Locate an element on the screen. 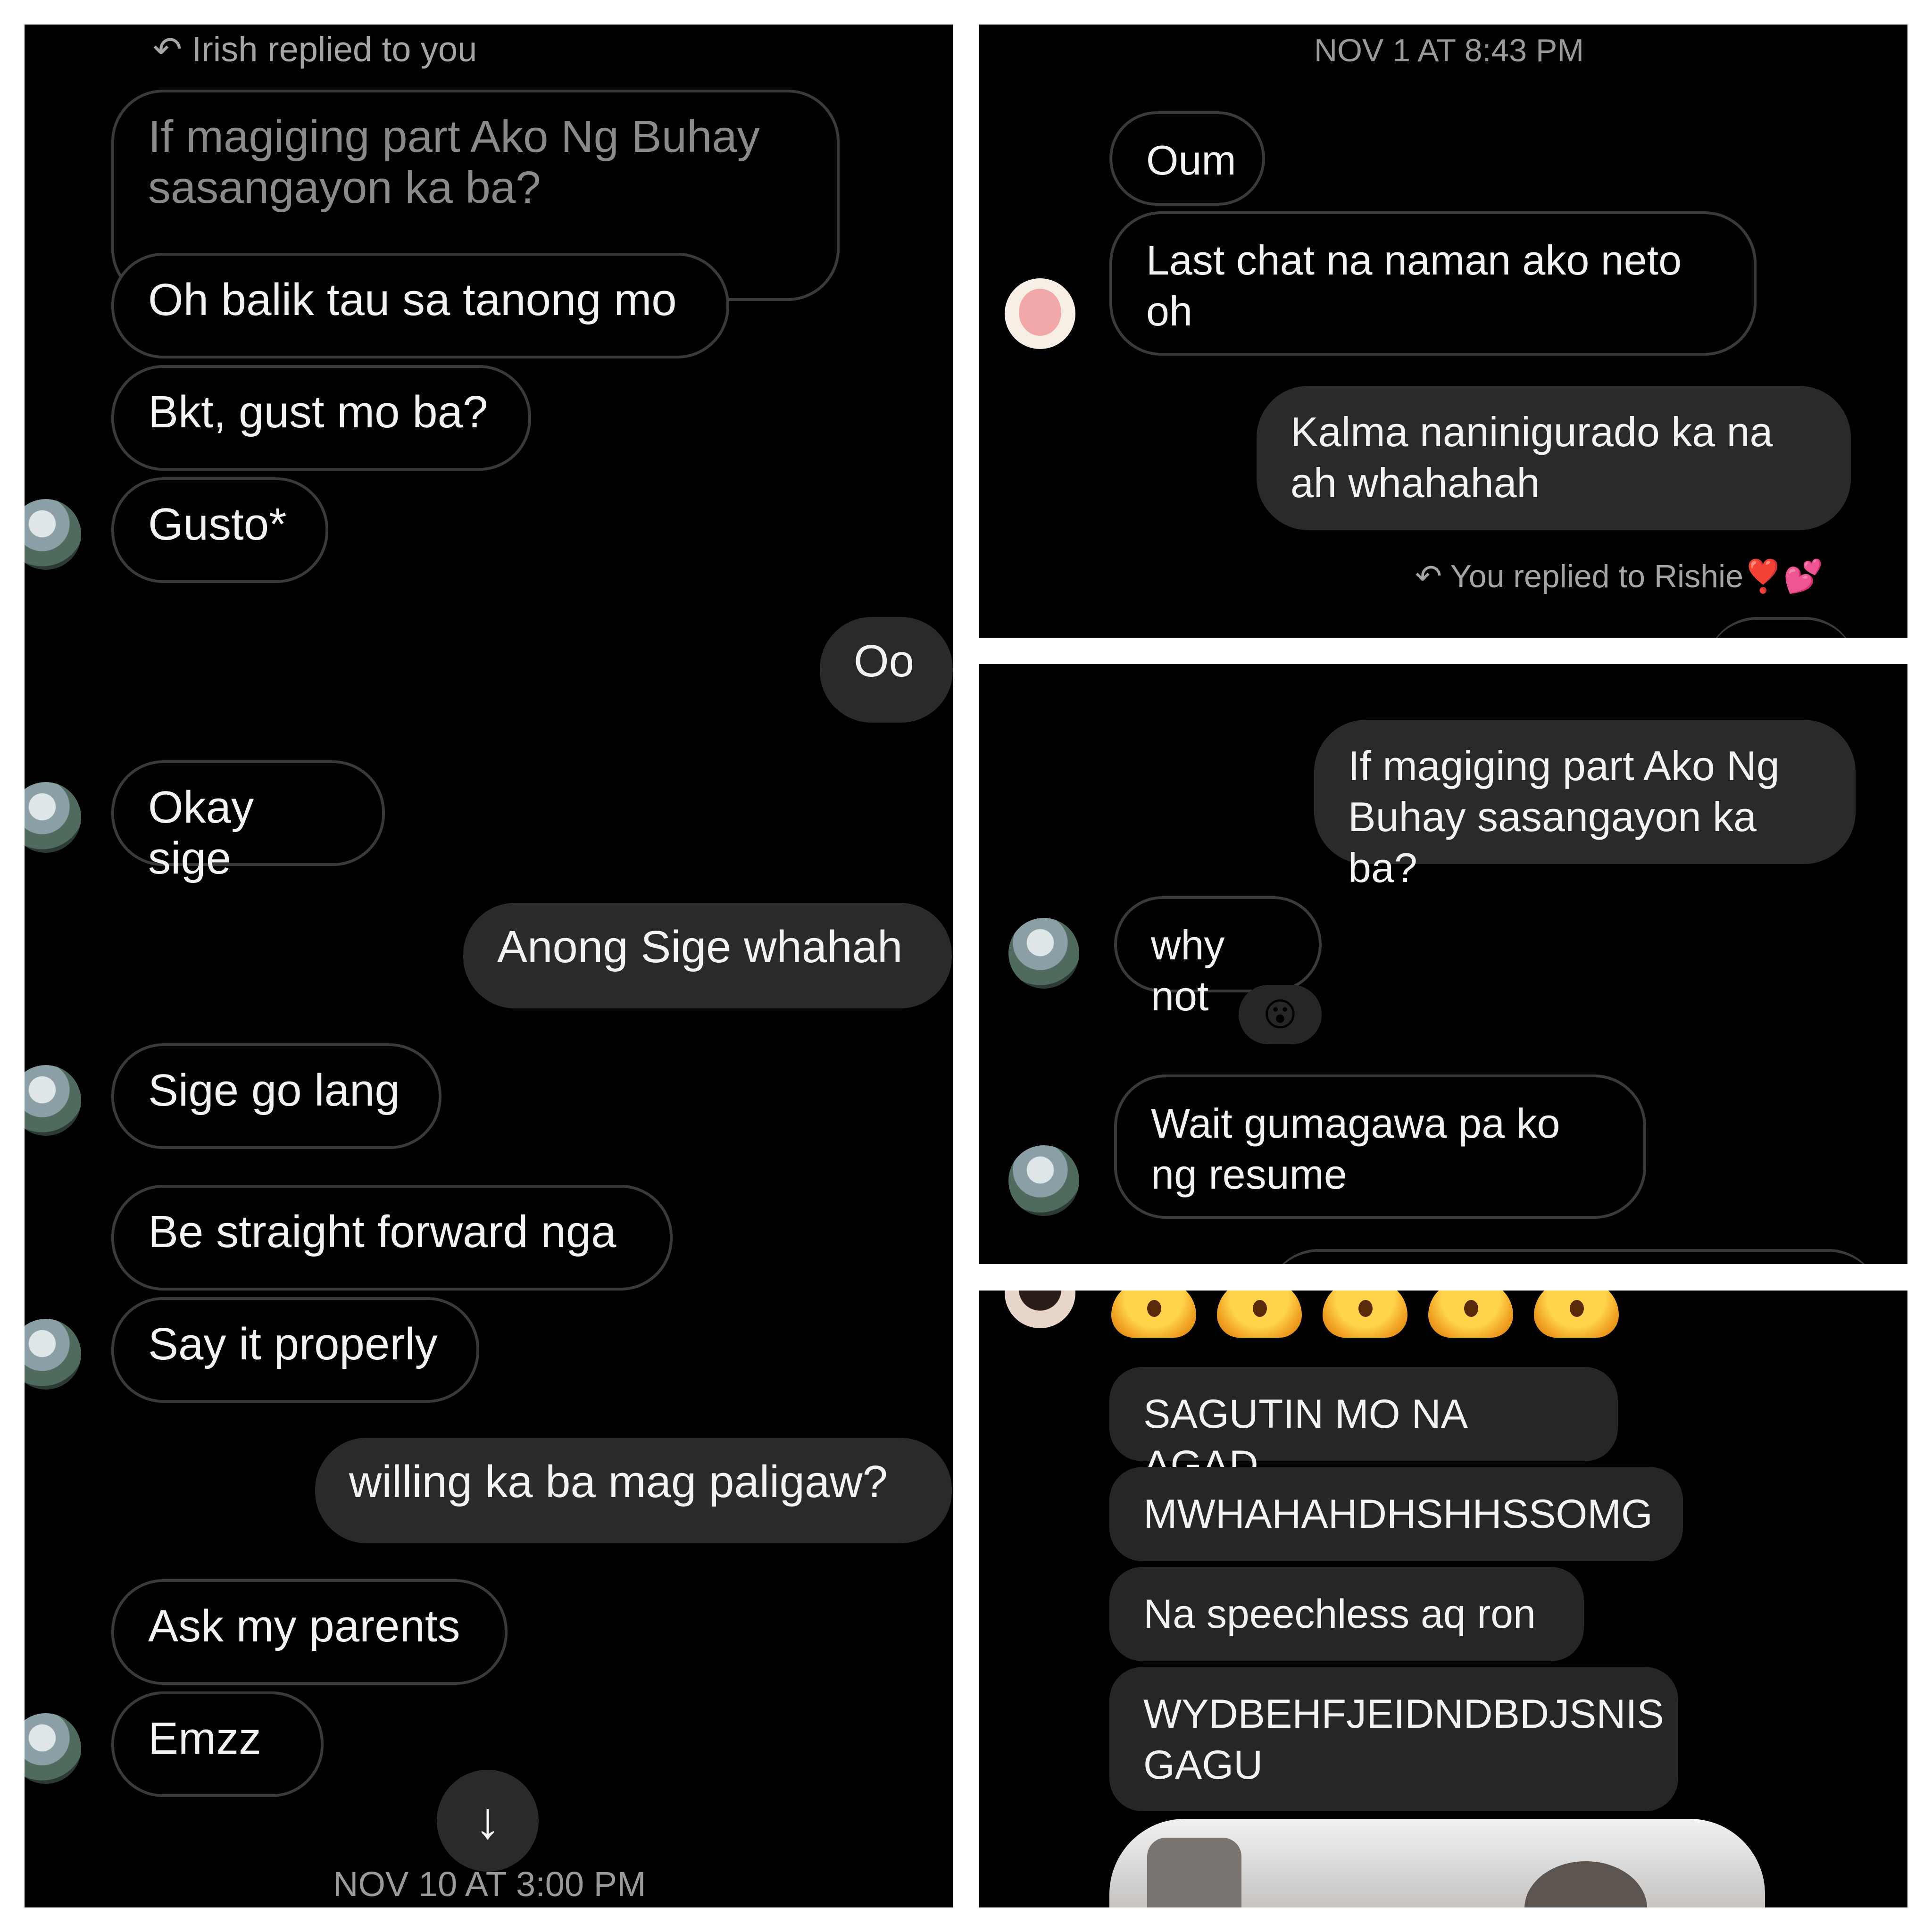  reply-indicator: ↶ Irish replied to you is located at coordinates (315, 50).